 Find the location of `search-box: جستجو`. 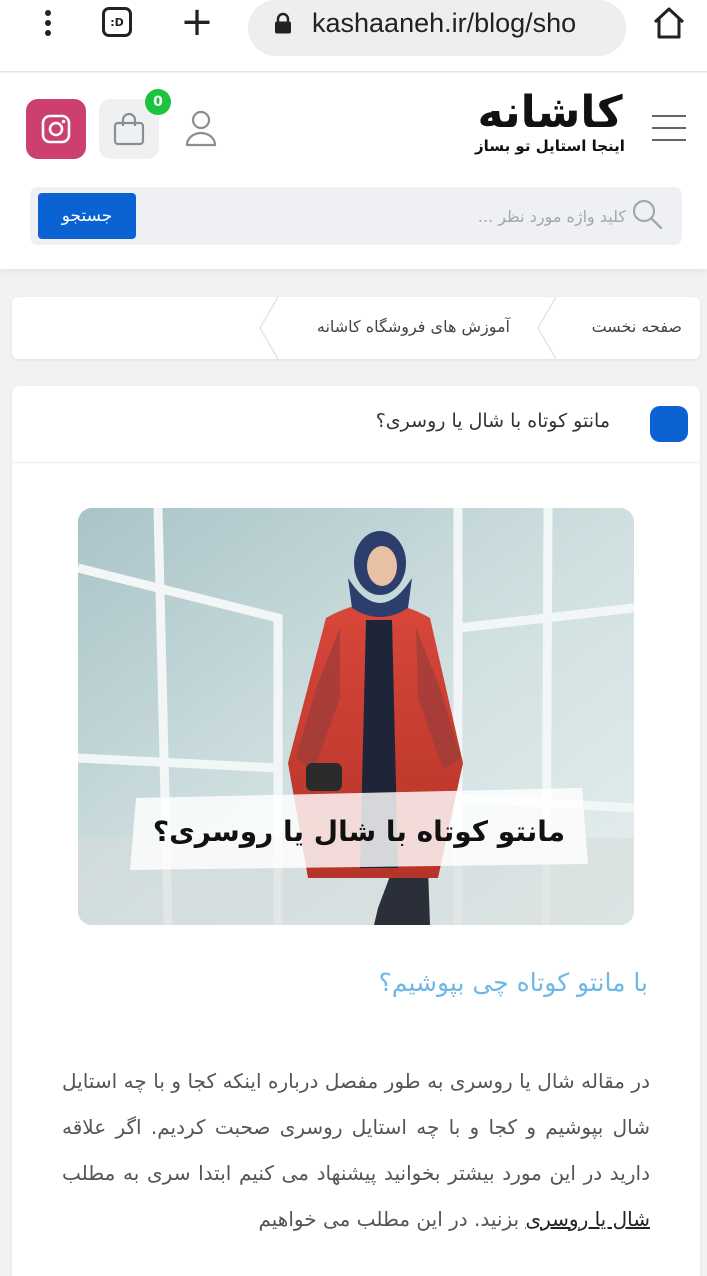

search-box: جستجو is located at coordinates (356, 216).